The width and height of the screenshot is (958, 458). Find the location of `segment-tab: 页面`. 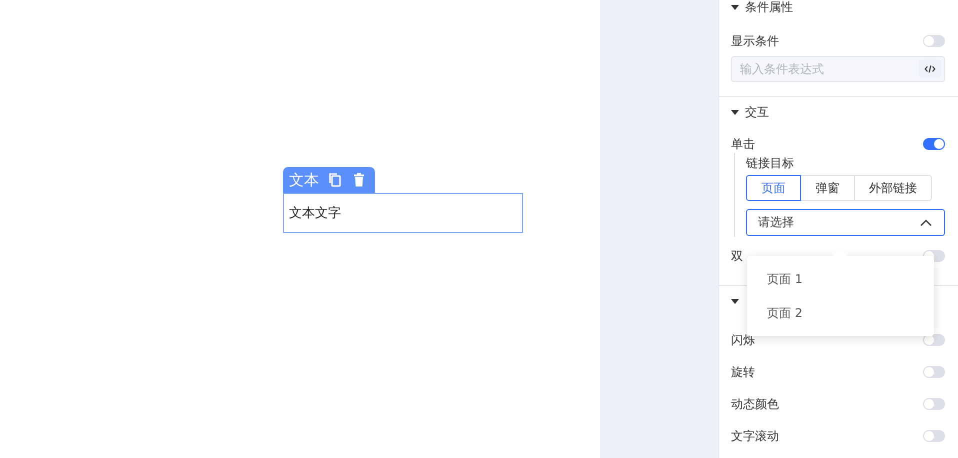

segment-tab: 页面 is located at coordinates (773, 188).